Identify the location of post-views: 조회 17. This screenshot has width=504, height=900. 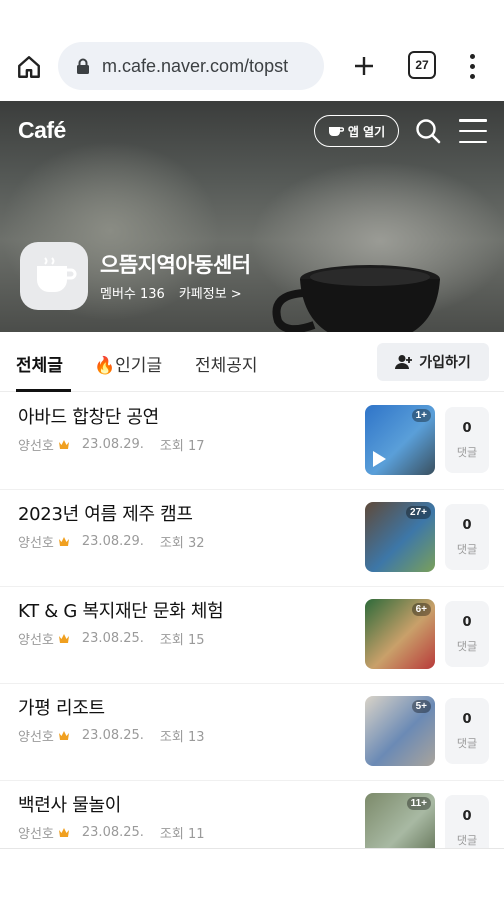
(182, 446).